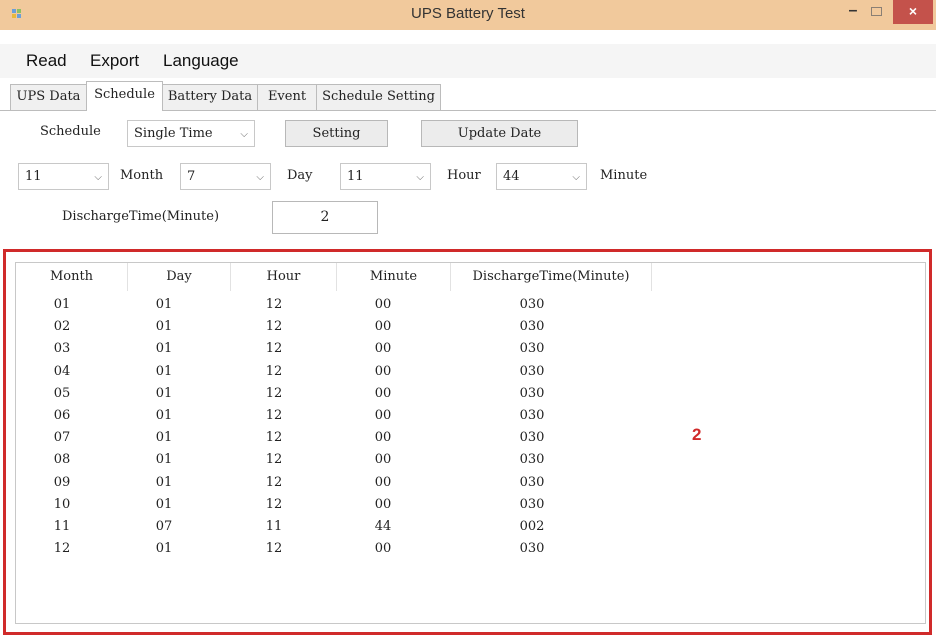 The image size is (936, 643). Describe the element at coordinates (532, 526) in the screenshot. I see `table-cell: 002` at that location.